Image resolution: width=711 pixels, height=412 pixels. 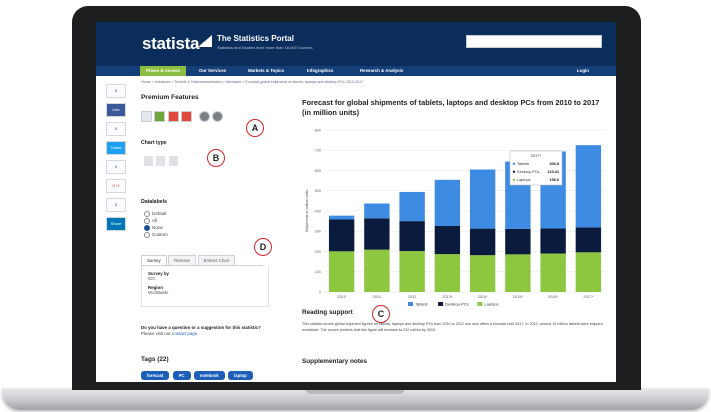 I want to click on tag-list: forecast PC notebook laptop, so click(x=211, y=376).